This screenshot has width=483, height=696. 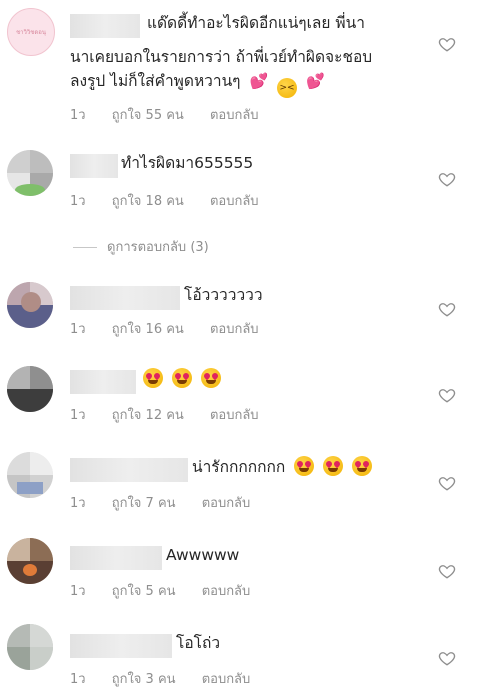 I want to click on avatar: ชาวิวิชดอนุ, so click(x=31, y=32).